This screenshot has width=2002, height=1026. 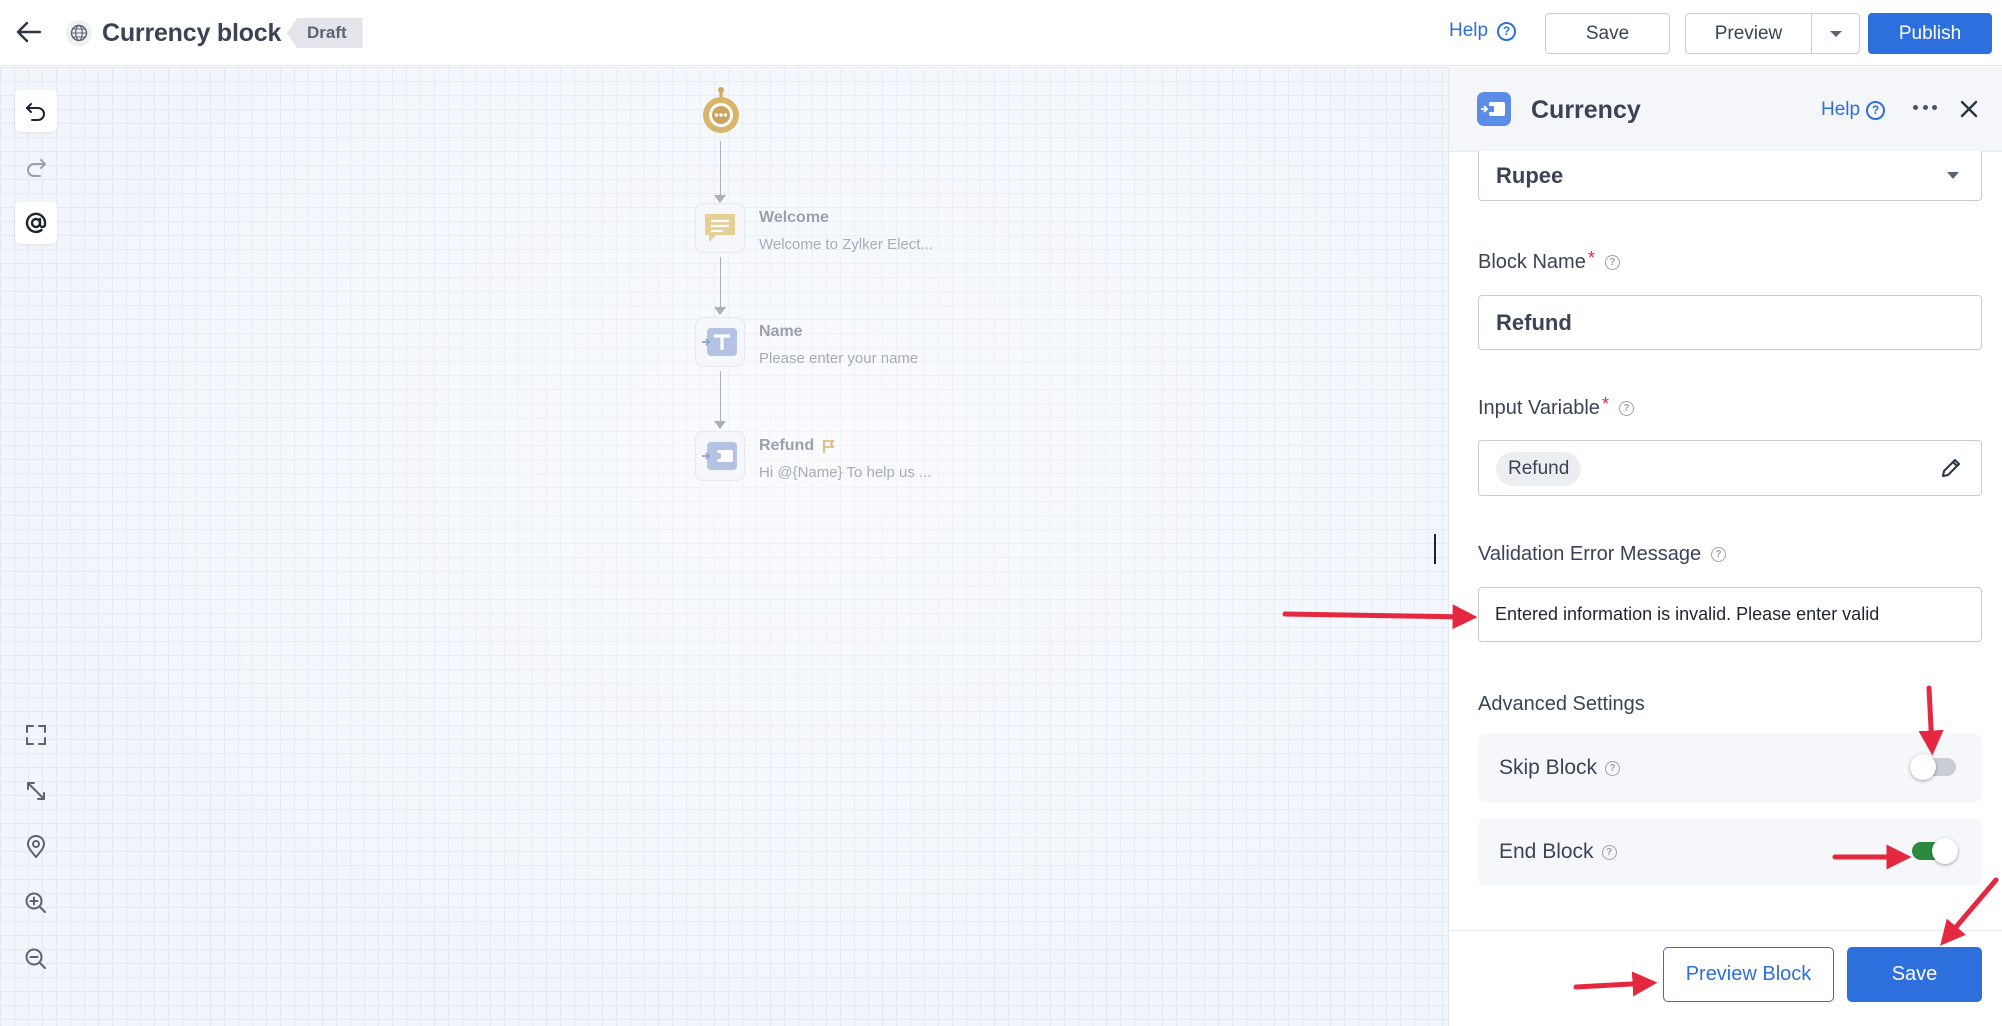 What do you see at coordinates (1435, 549) in the screenshot?
I see `text-cursor` at bounding box center [1435, 549].